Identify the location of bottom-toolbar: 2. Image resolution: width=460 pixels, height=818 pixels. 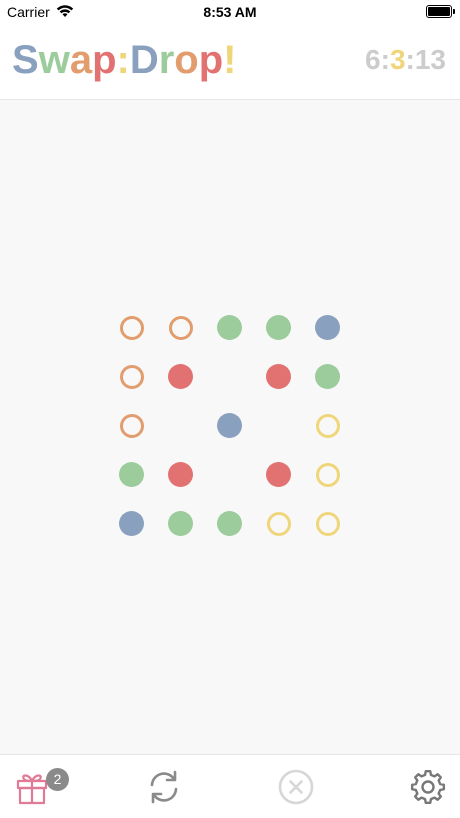
(230, 786).